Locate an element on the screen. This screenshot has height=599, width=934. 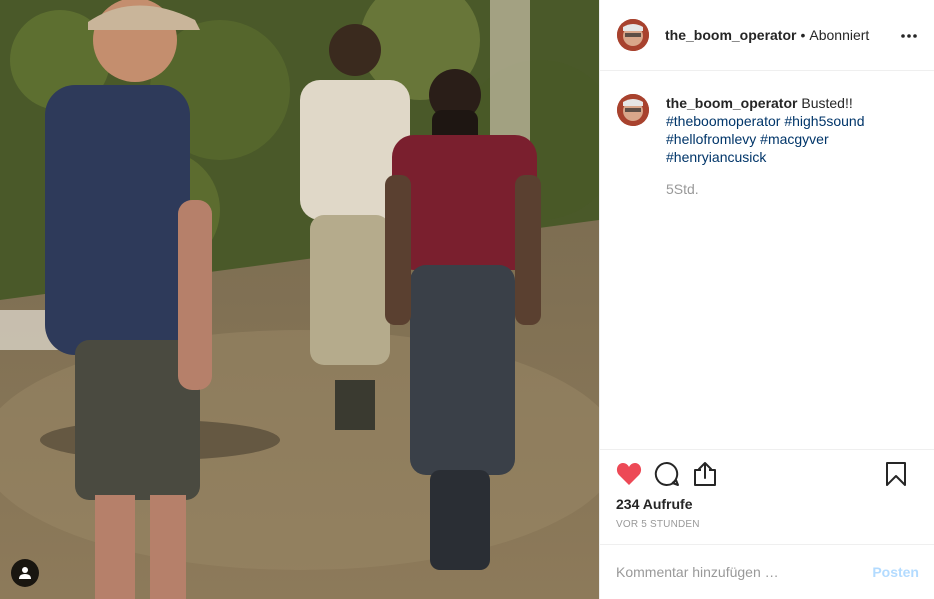
comment-icon is located at coordinates (666, 473).